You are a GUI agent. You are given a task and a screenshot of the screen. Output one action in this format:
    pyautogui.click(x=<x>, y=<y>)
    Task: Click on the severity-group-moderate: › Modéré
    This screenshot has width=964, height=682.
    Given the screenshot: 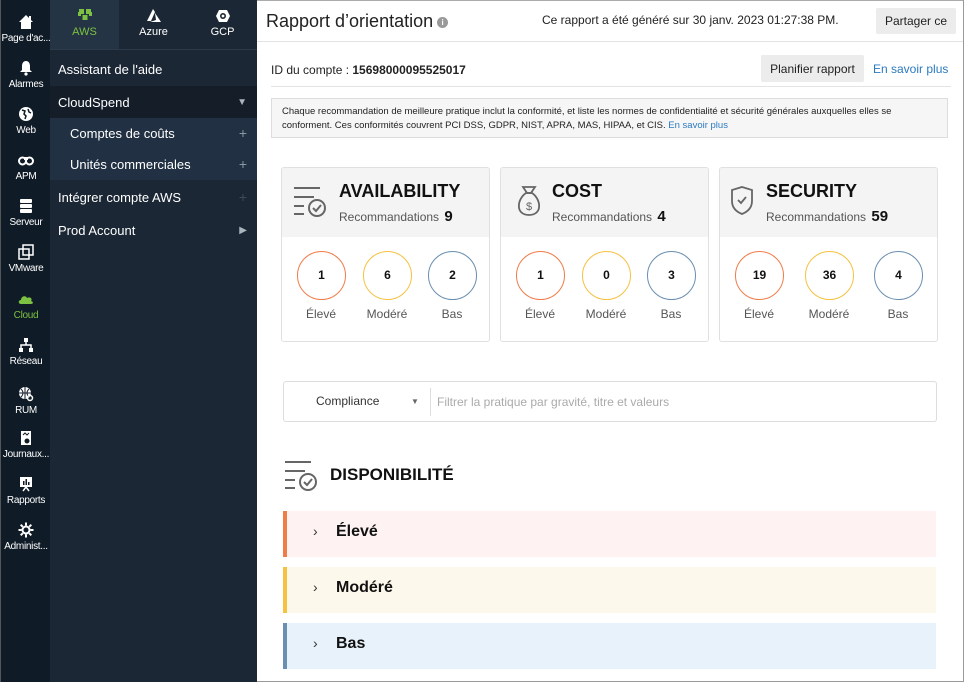 What is the action you would take?
    pyautogui.click(x=609, y=590)
    